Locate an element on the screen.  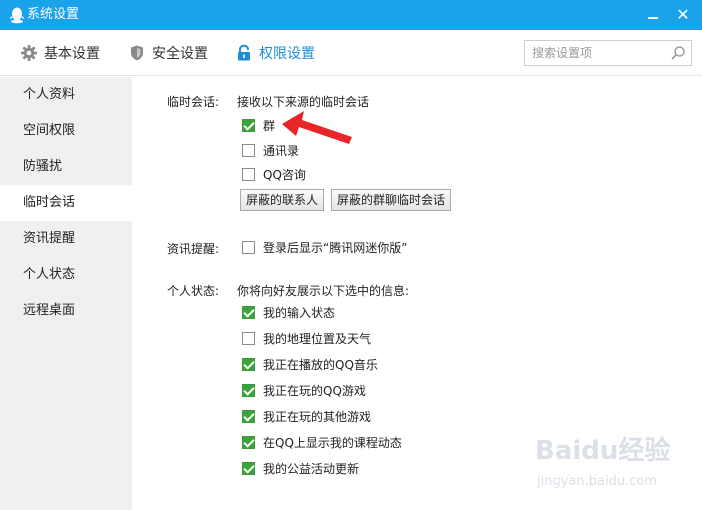
checkbox-group: 群 is located at coordinates (258, 125).